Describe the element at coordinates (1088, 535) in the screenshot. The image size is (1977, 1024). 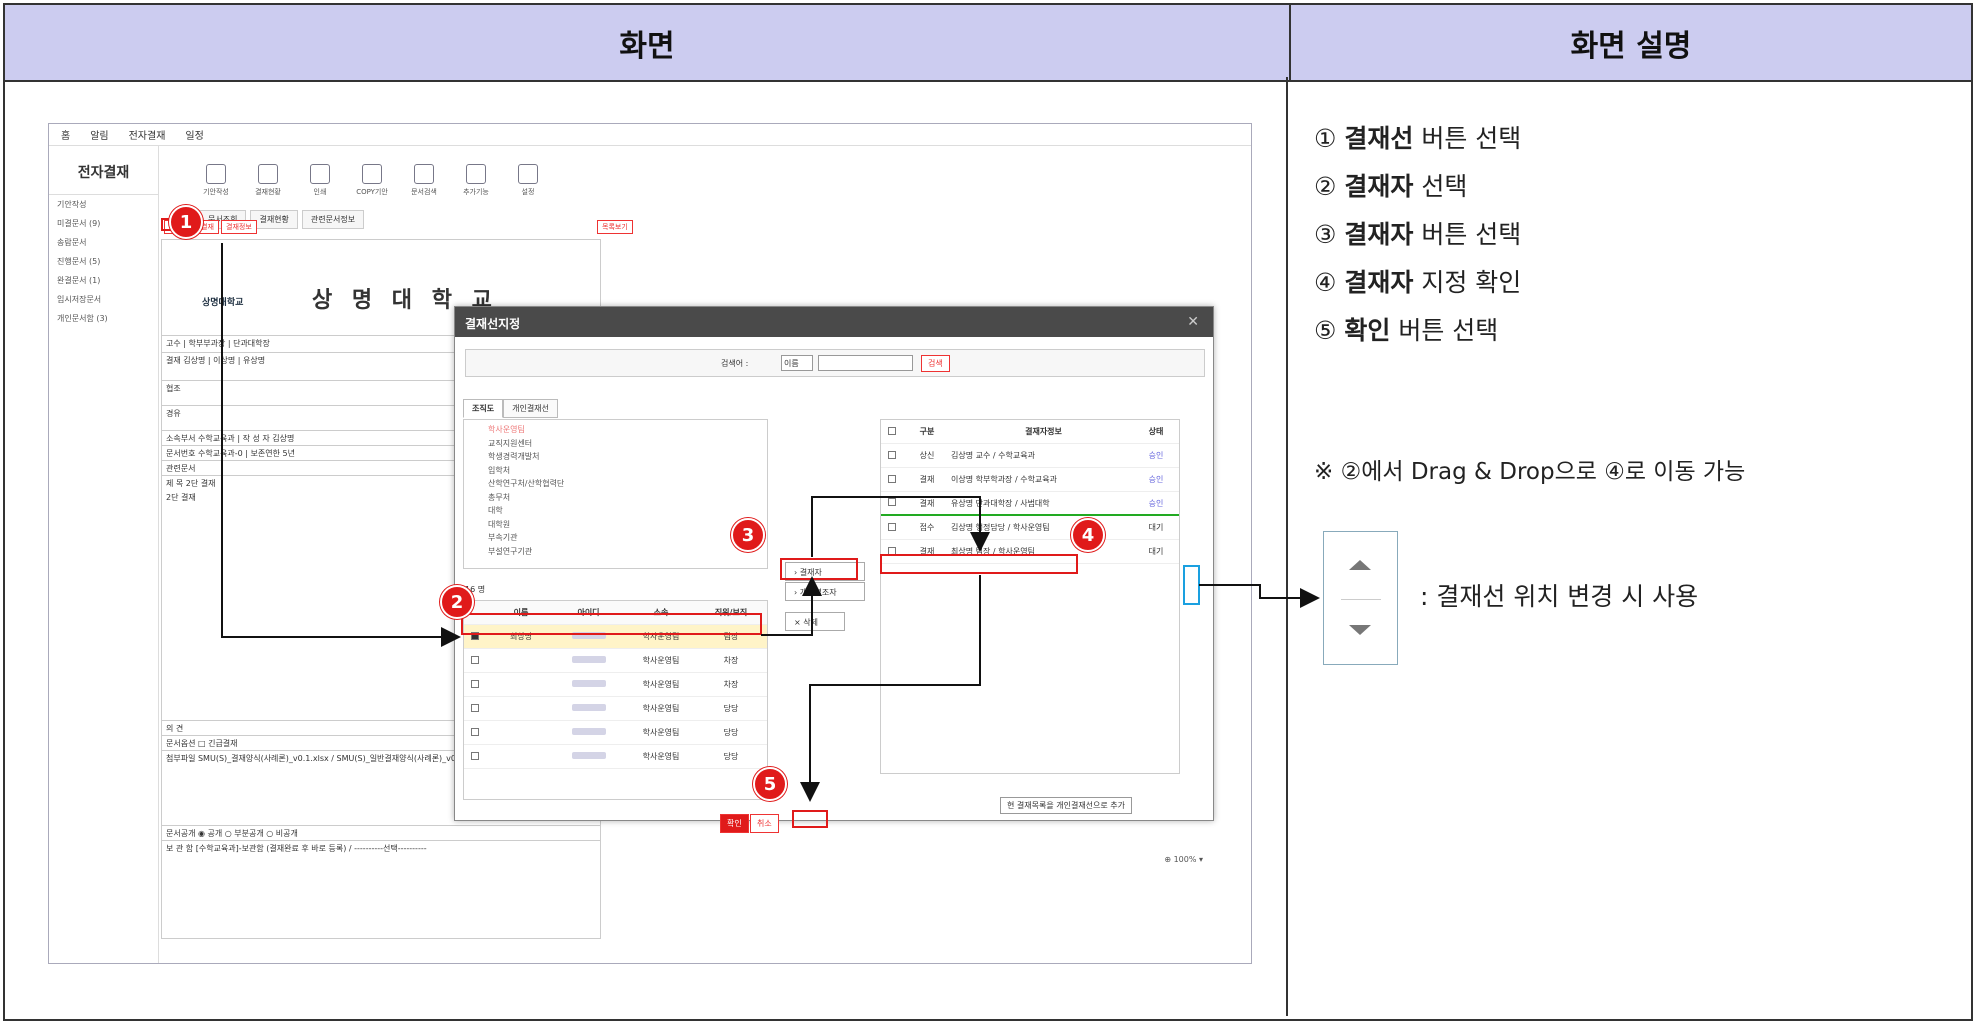
I see `step-badge-4: 4` at that location.